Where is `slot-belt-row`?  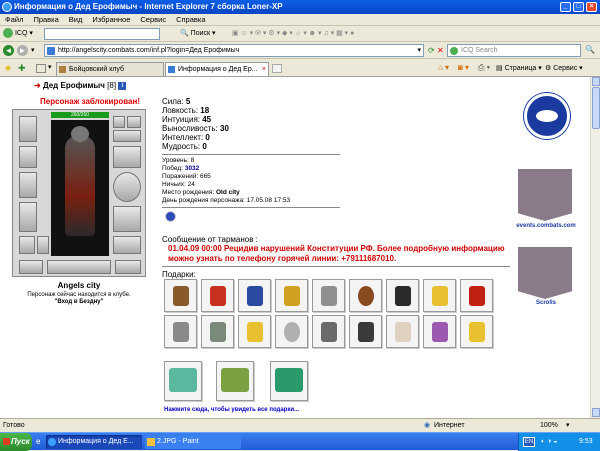
slot-belt-row is located at coordinates (79, 267).